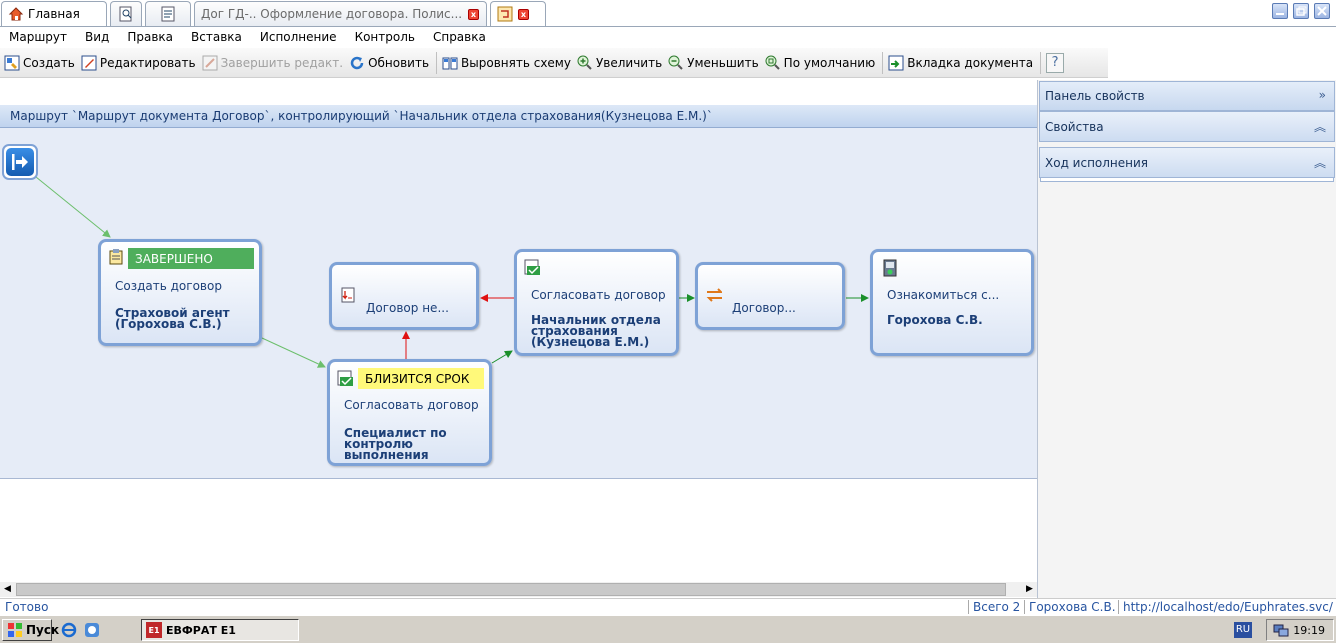 This screenshot has width=1336, height=643. I want to click on tab-document-list, so click(168, 13).